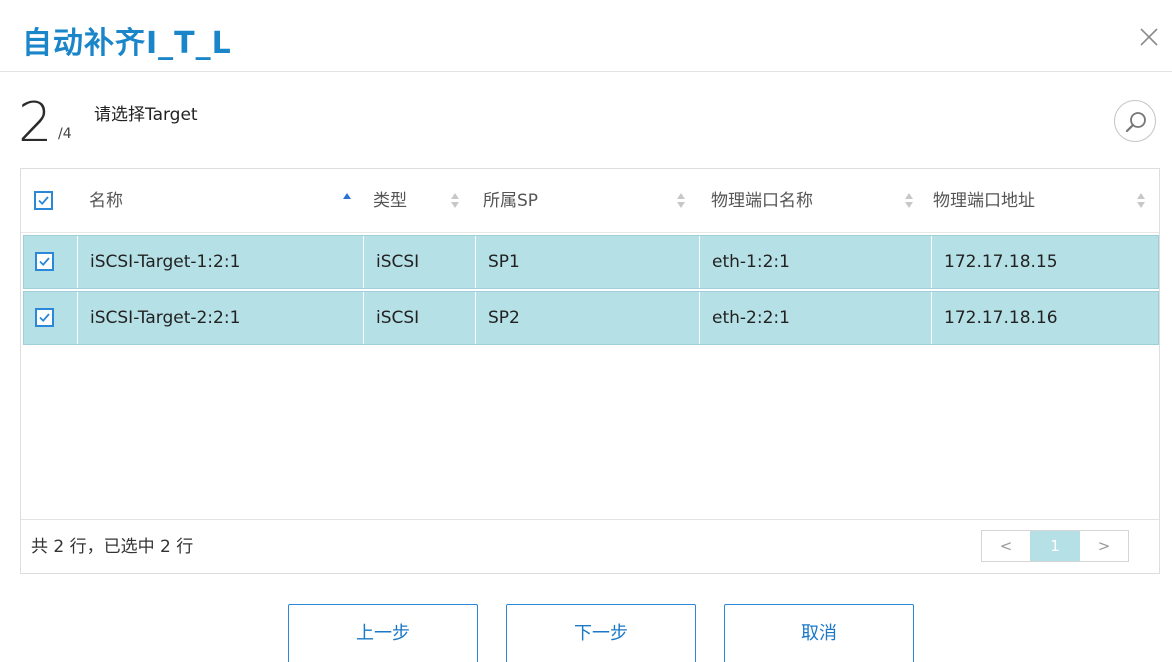 This screenshot has width=1172, height=662. I want to click on cell-port-name: eth-1:2:1, so click(816, 262).